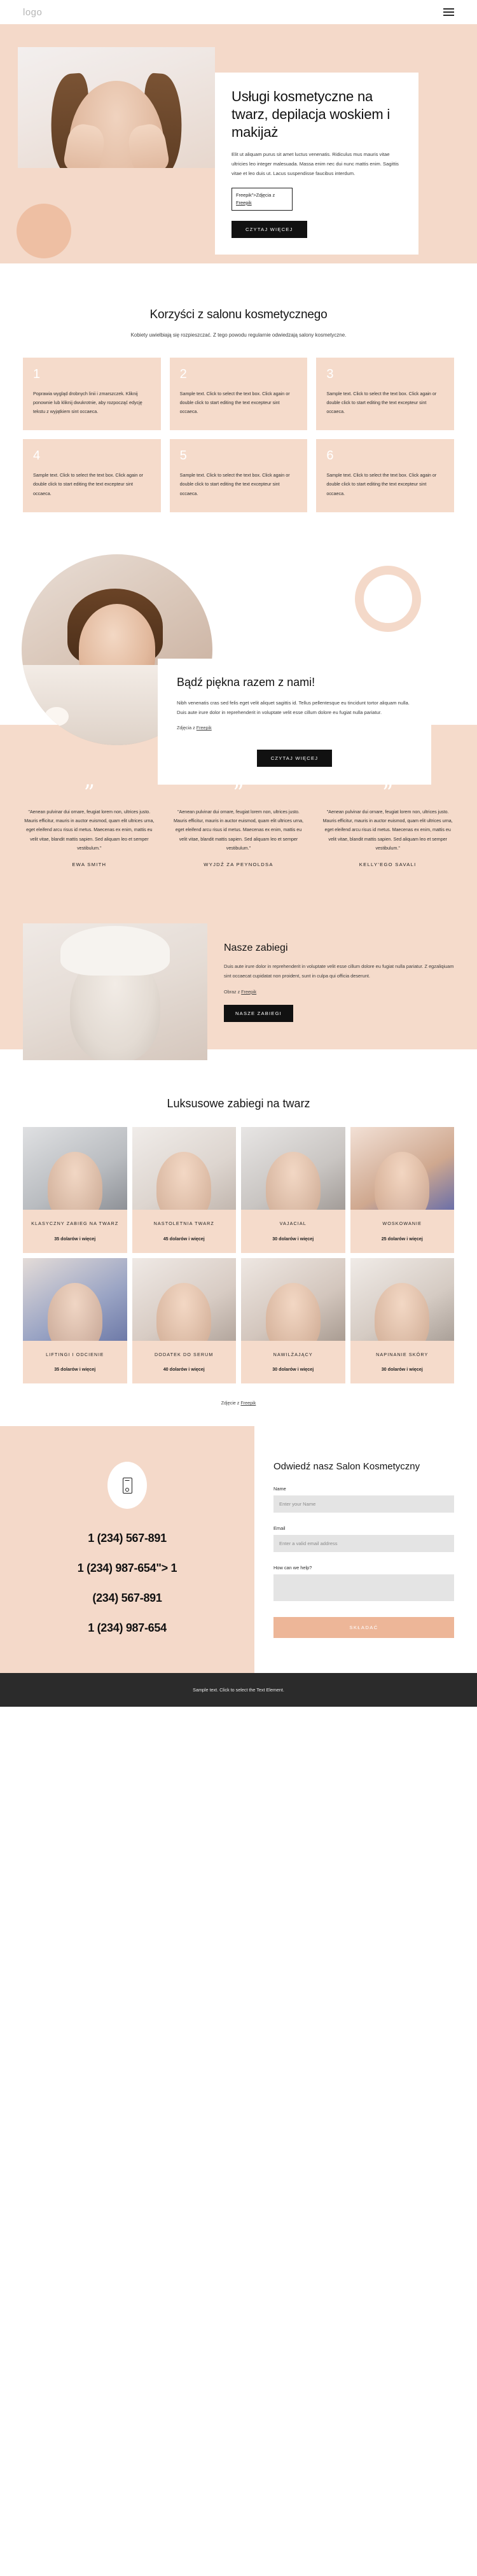  Describe the element at coordinates (449, 12) in the screenshot. I see `hamburger-icon` at that location.